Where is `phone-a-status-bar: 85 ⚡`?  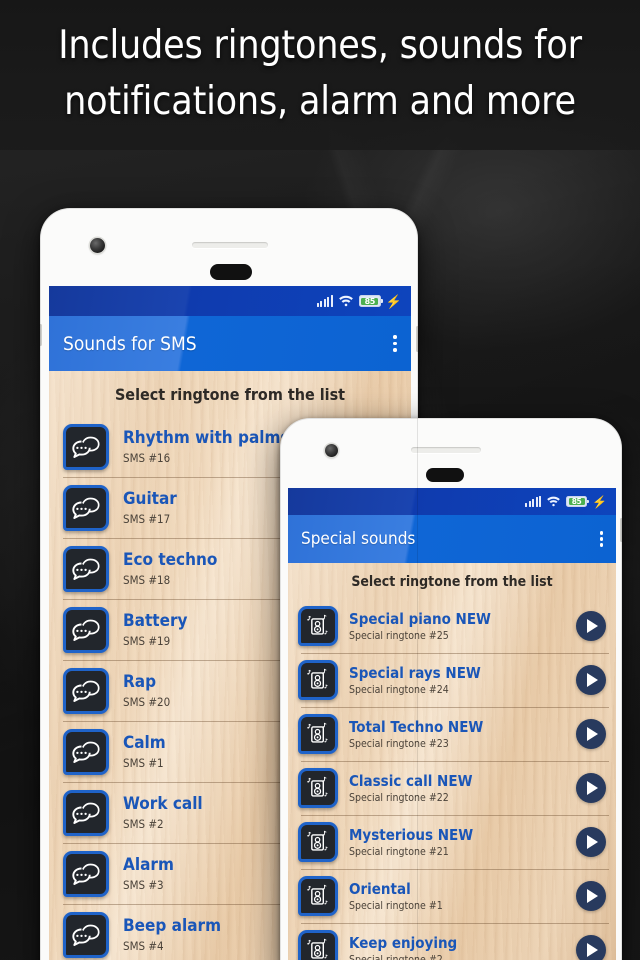
phone-a-status-bar: 85 ⚡ is located at coordinates (230, 301).